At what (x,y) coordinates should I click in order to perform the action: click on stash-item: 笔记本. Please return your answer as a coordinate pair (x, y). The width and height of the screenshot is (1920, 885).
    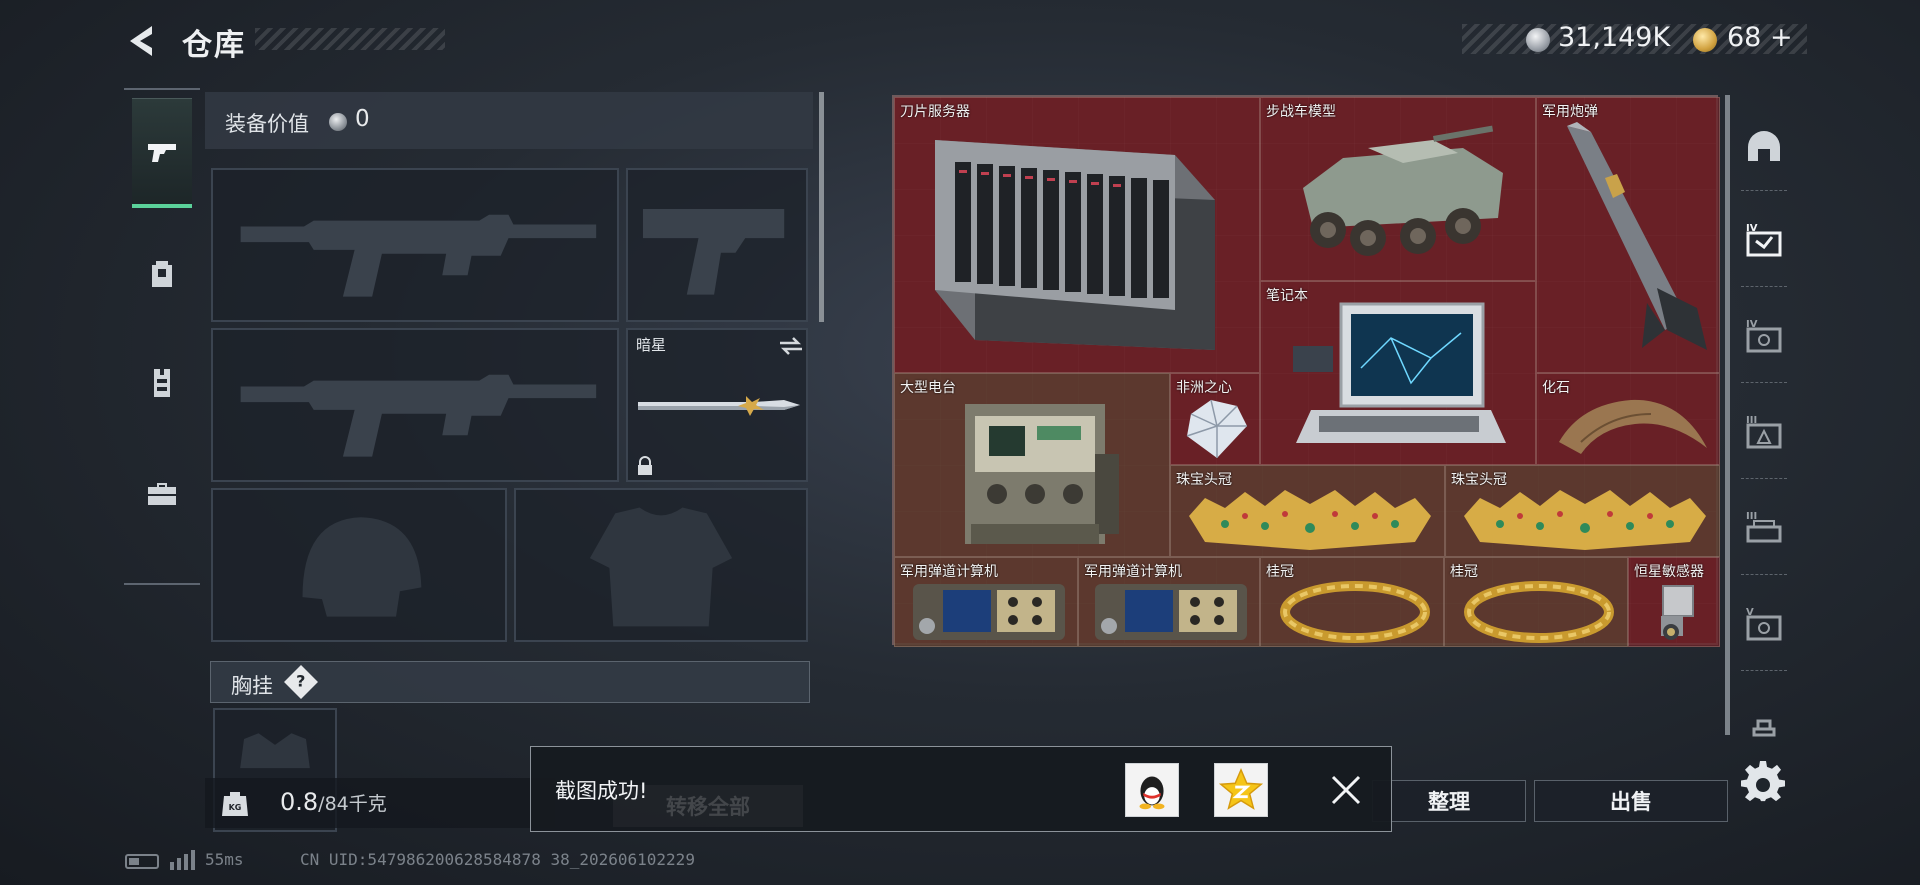
    Looking at the image, I should click on (1398, 373).